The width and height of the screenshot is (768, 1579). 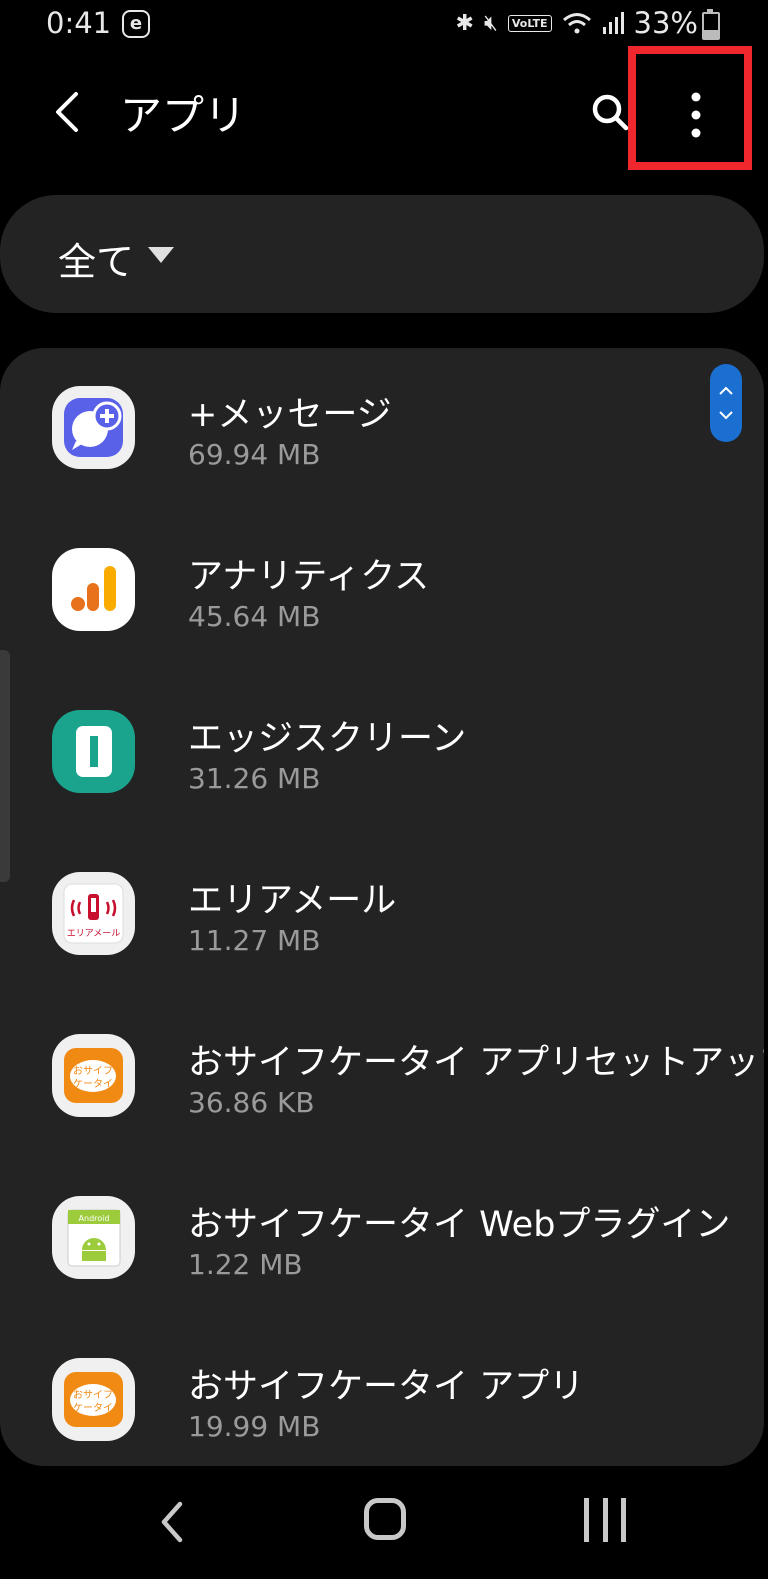 What do you see at coordinates (183, 115) in the screenshot?
I see `page-title: アプリ` at bounding box center [183, 115].